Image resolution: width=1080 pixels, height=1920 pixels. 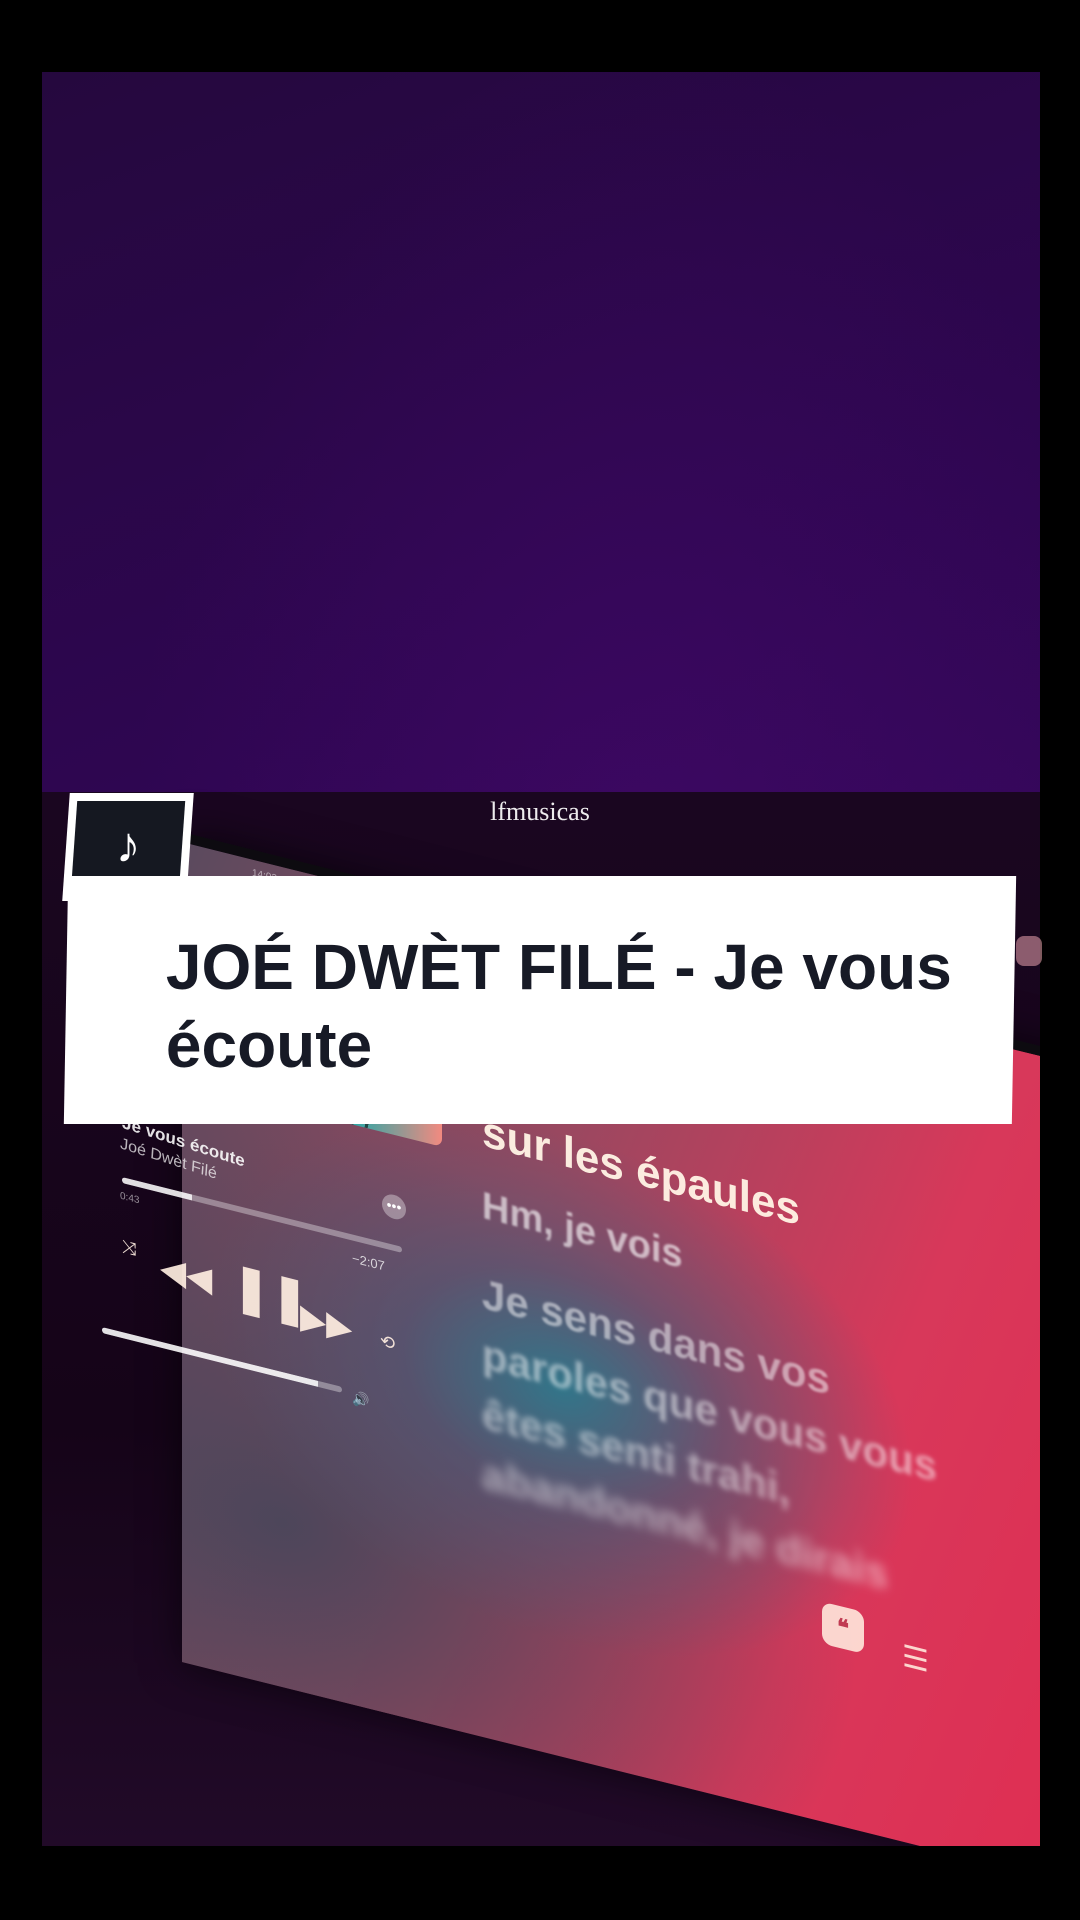 What do you see at coordinates (1029, 951) in the screenshot?
I see `edit-icon` at bounding box center [1029, 951].